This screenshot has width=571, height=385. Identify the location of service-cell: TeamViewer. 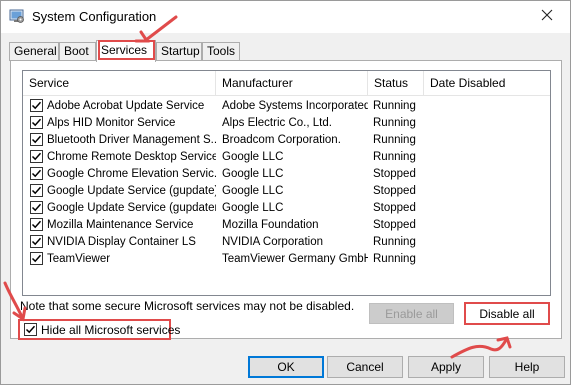
(119, 258).